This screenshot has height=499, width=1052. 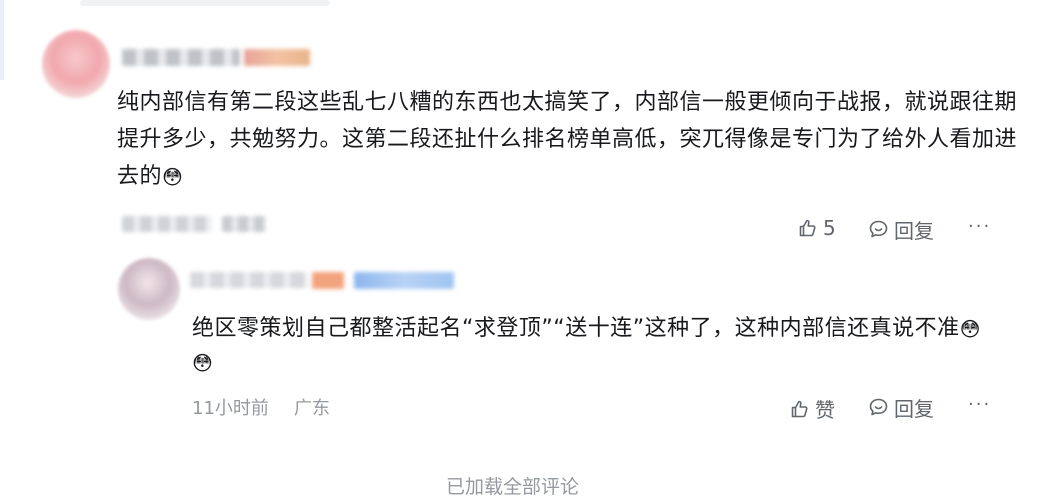 What do you see at coordinates (312, 408) in the screenshot?
I see `reply-location: 广东` at bounding box center [312, 408].